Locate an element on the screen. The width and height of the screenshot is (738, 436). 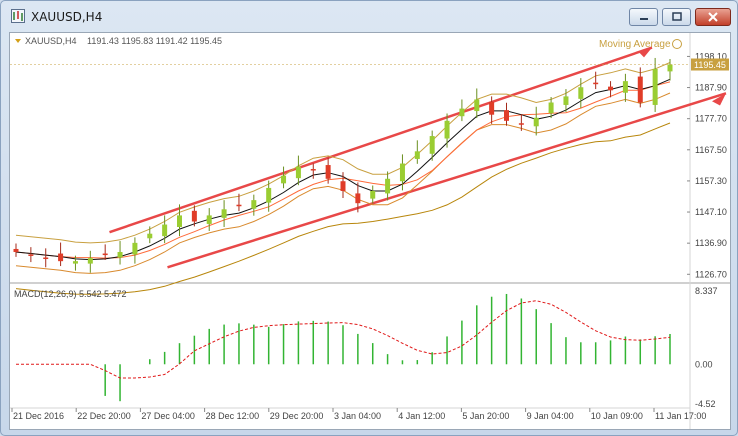
time-tick-label: 29 Dec 20:00 is located at coordinates (297, 416).